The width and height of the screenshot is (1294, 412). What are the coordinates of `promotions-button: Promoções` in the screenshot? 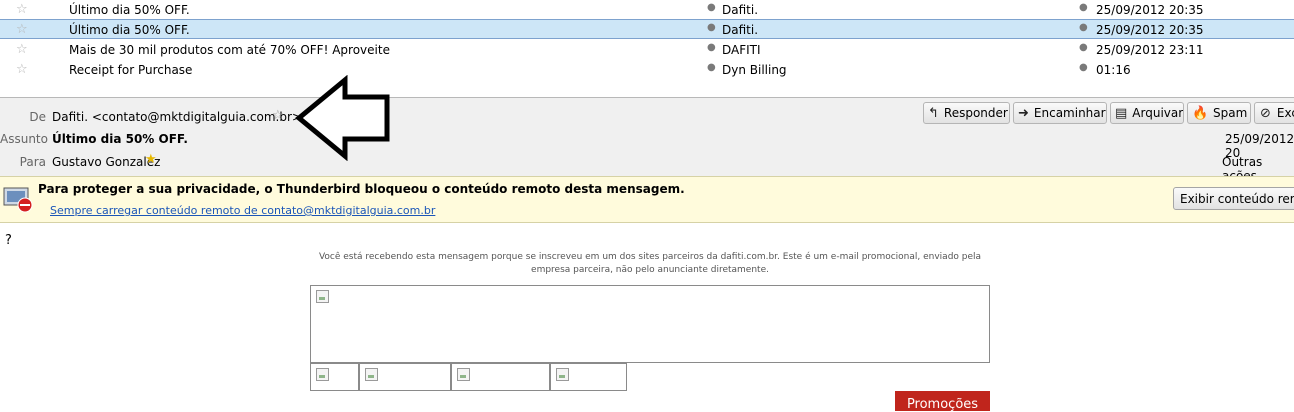 It's located at (942, 401).